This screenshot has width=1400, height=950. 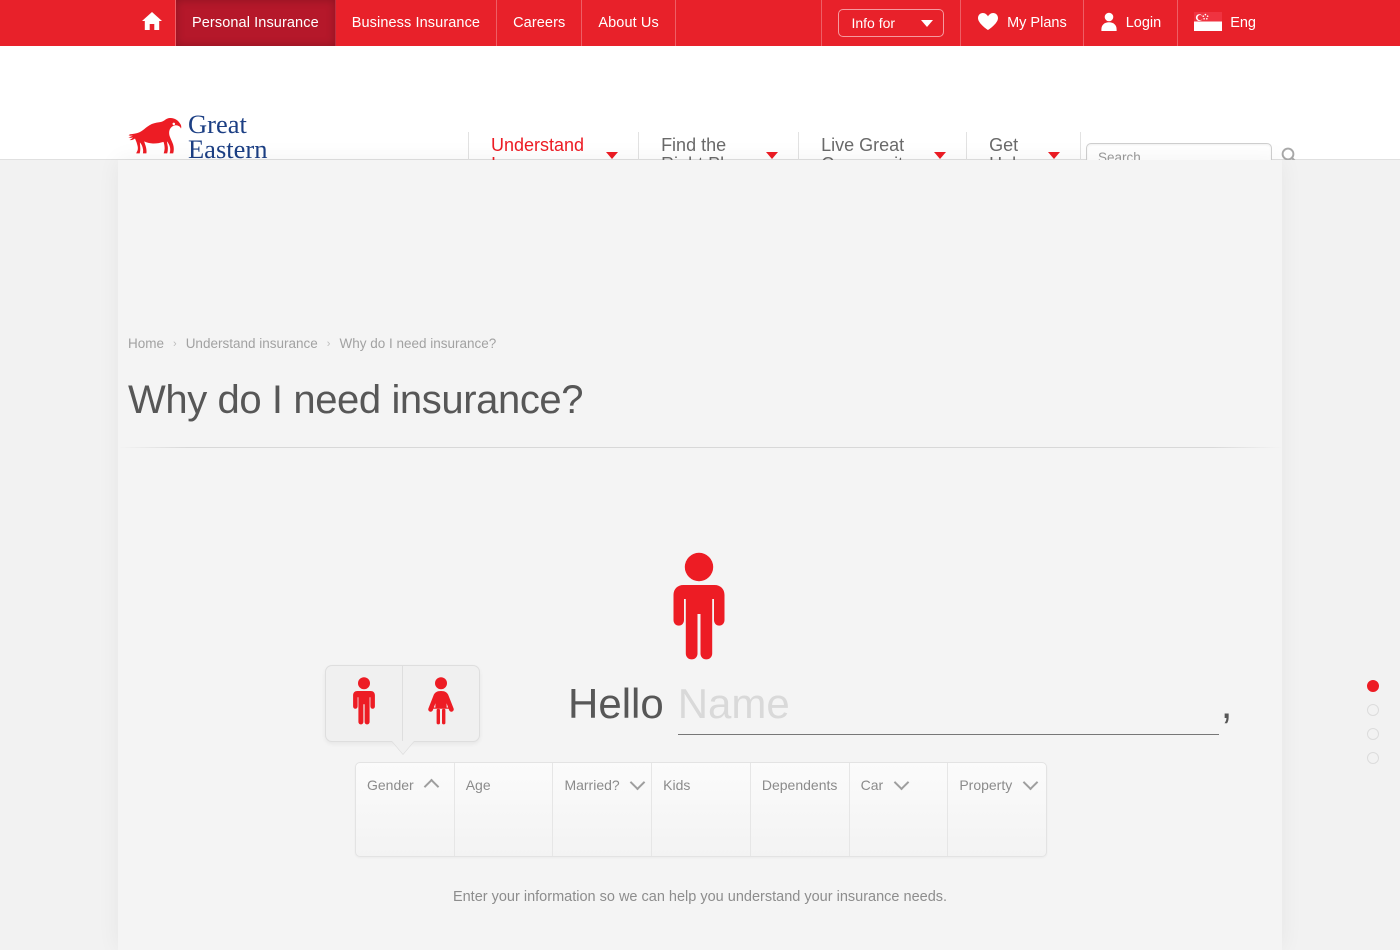 What do you see at coordinates (1225, 23) in the screenshot?
I see `language-selector: Eng` at bounding box center [1225, 23].